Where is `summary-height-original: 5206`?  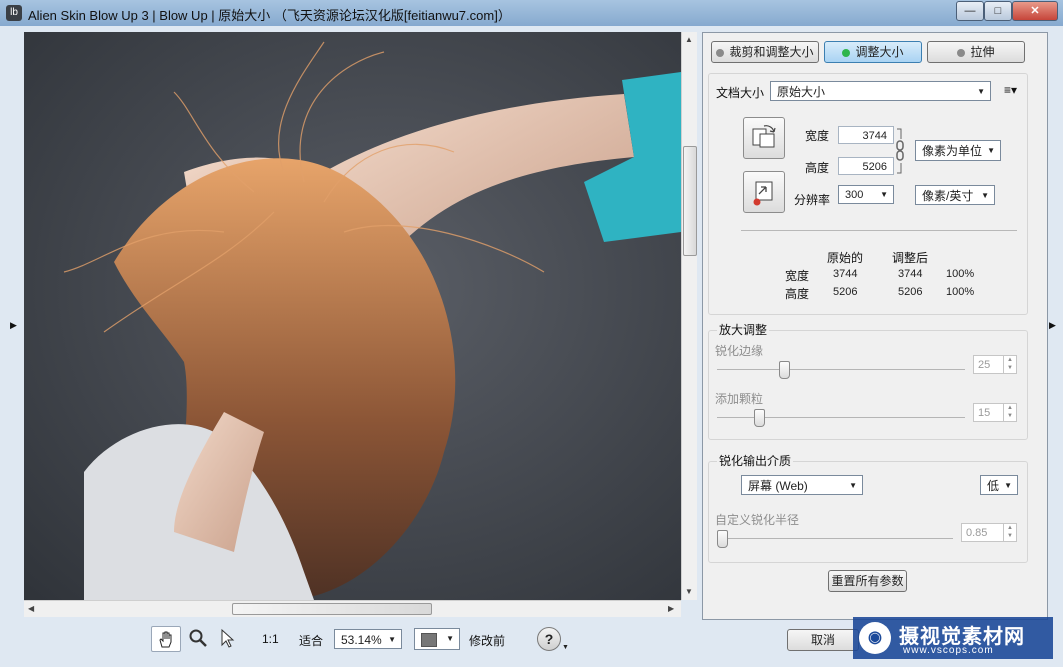 summary-height-original: 5206 is located at coordinates (845, 292).